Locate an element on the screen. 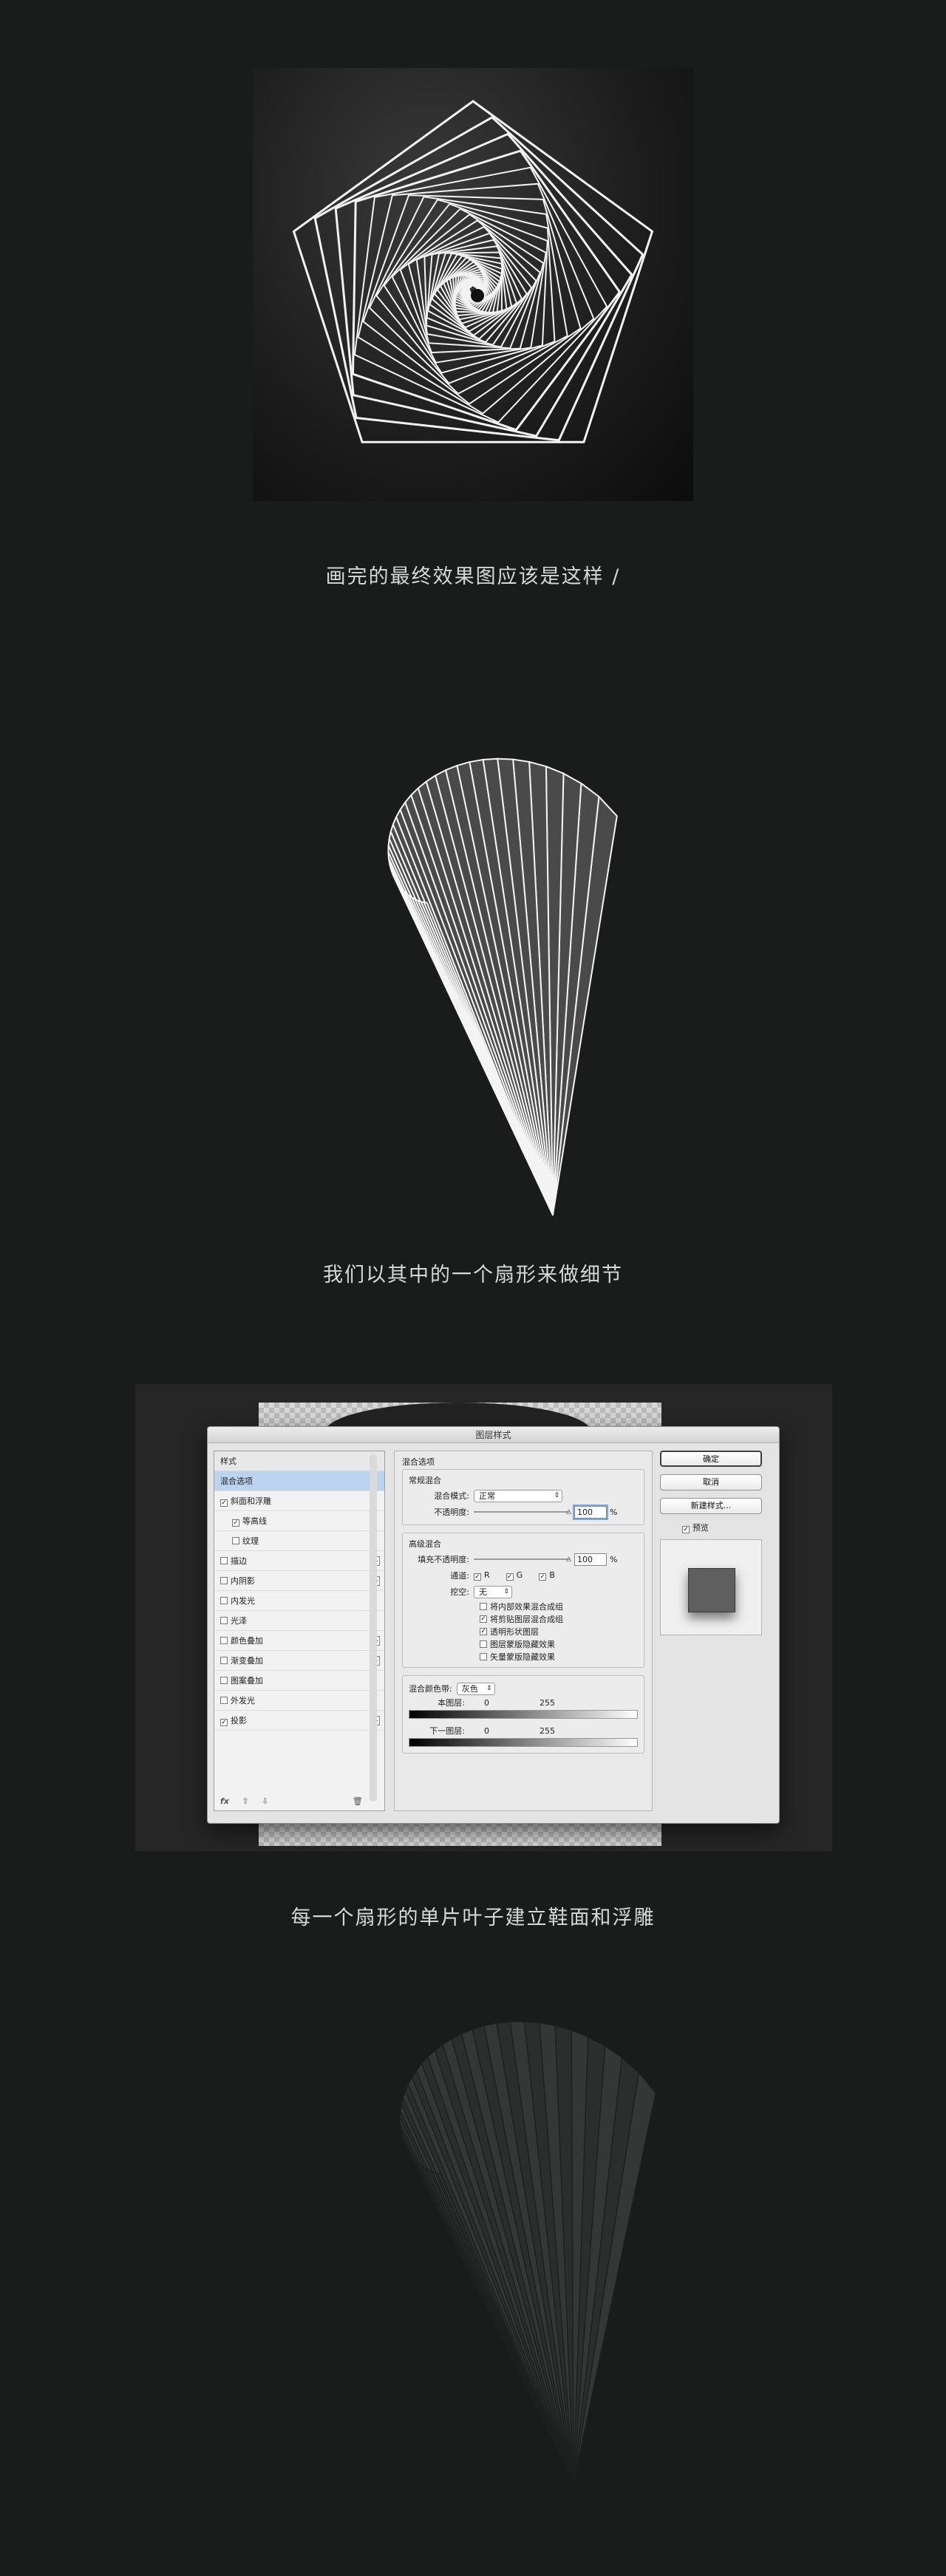 This screenshot has height=2576, width=946. under-layer-gradient-slider is located at coordinates (523, 1742).